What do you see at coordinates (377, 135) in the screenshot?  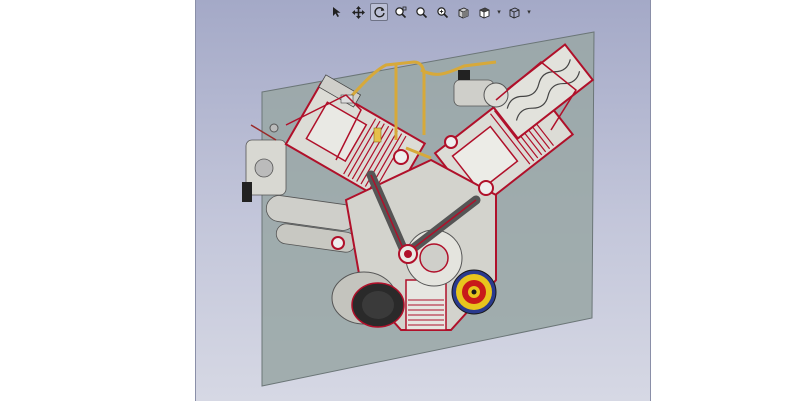 I see `fuel-fitting` at bounding box center [377, 135].